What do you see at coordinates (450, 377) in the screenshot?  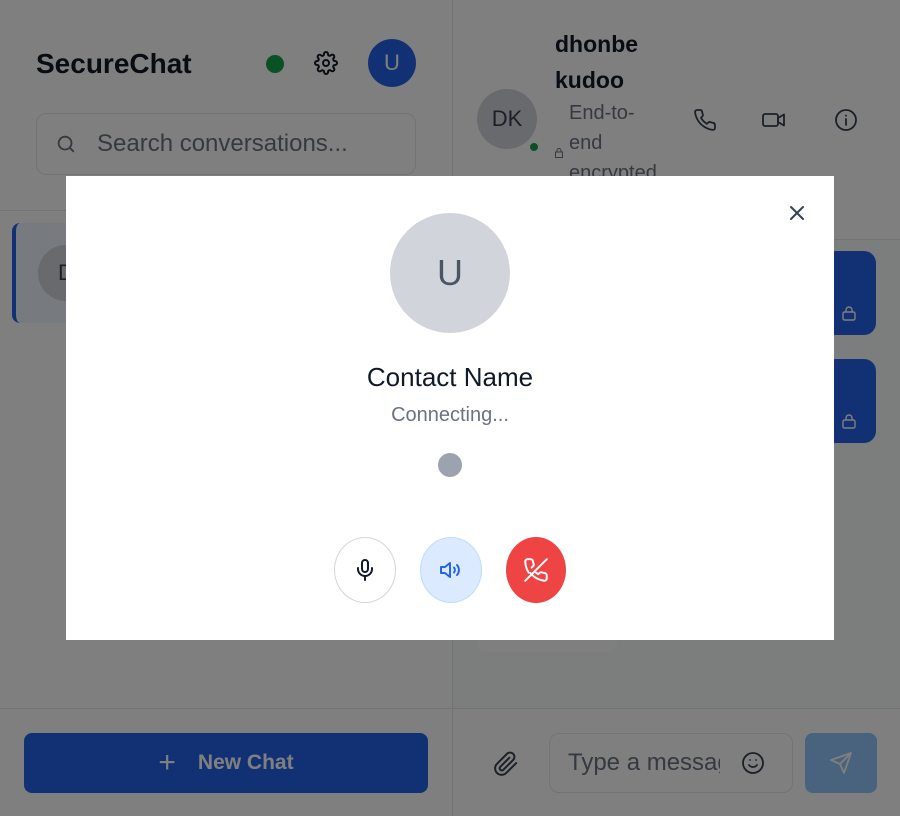 I see `call-contact-name: Contact Name` at bounding box center [450, 377].